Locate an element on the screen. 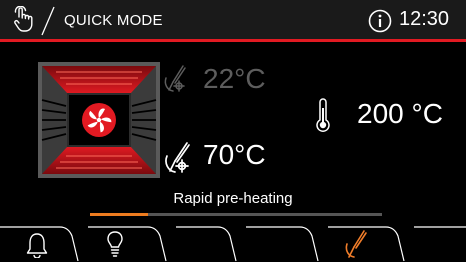 This screenshot has width=466, height=262. bell-icon is located at coordinates (37, 245).